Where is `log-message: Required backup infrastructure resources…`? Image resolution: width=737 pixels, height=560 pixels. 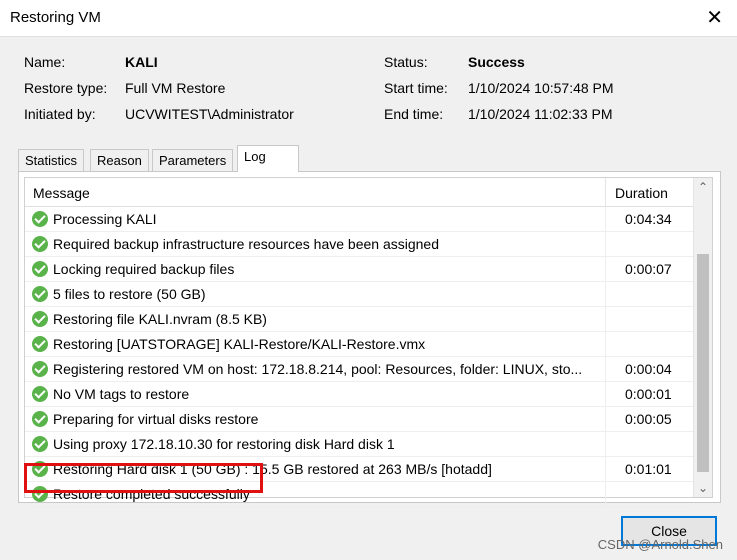 log-message: Required backup infrastructure resources… is located at coordinates (246, 244).